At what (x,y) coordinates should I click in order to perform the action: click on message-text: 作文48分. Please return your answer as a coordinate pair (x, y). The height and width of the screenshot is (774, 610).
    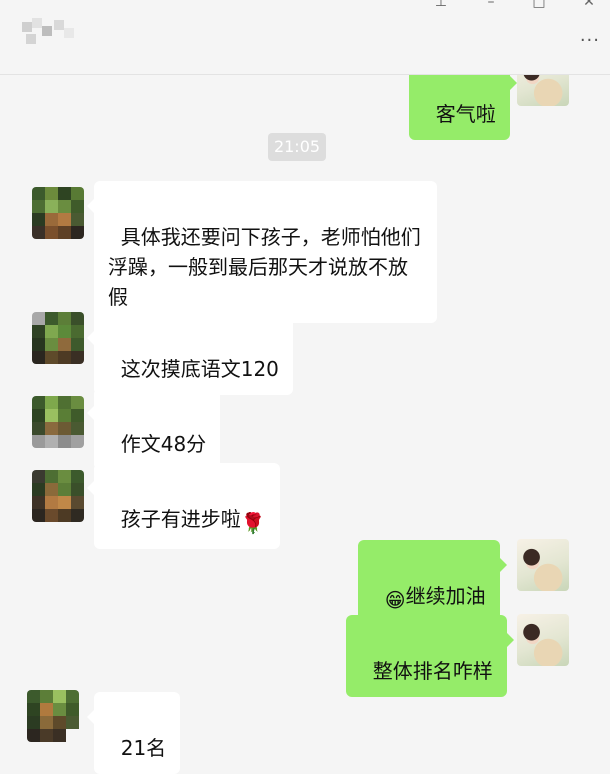
    Looking at the image, I should click on (163, 444).